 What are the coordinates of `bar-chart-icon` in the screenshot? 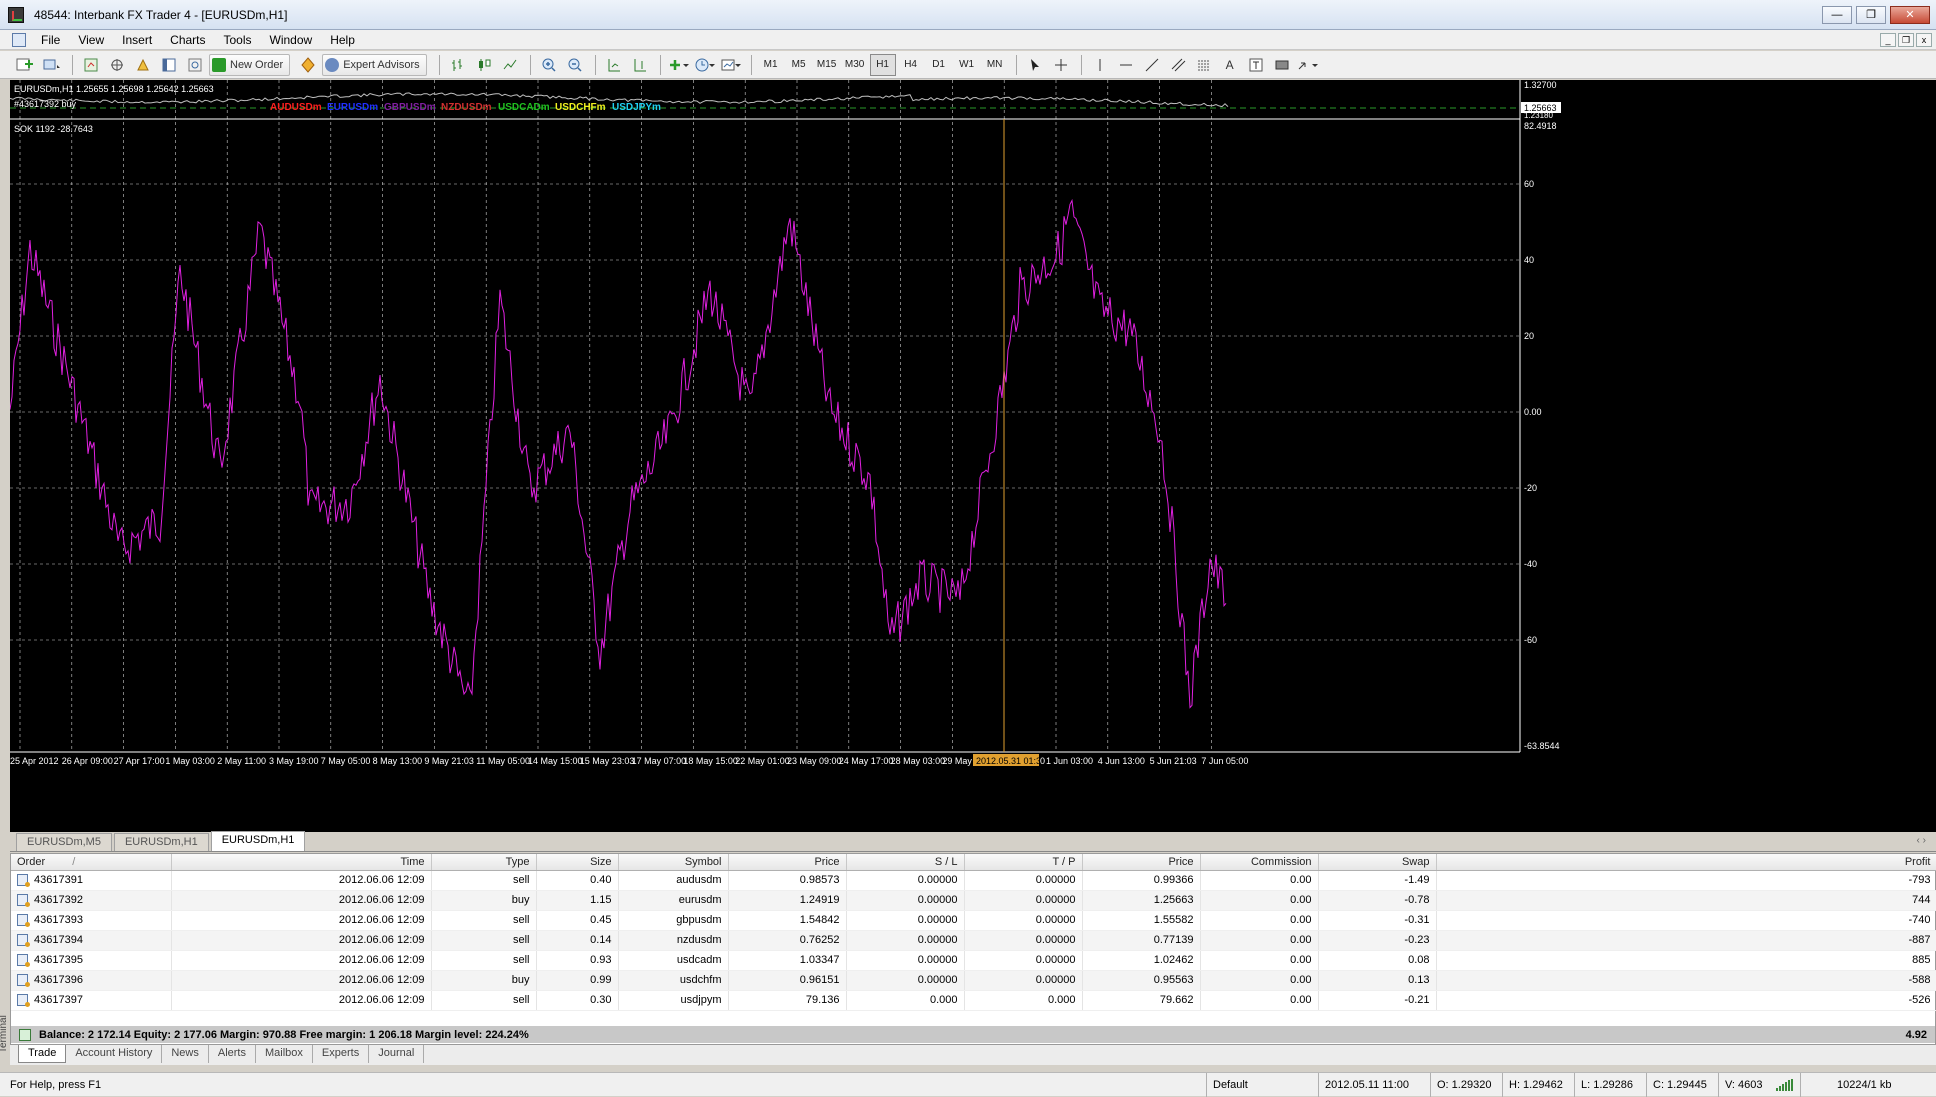 It's located at (458, 65).